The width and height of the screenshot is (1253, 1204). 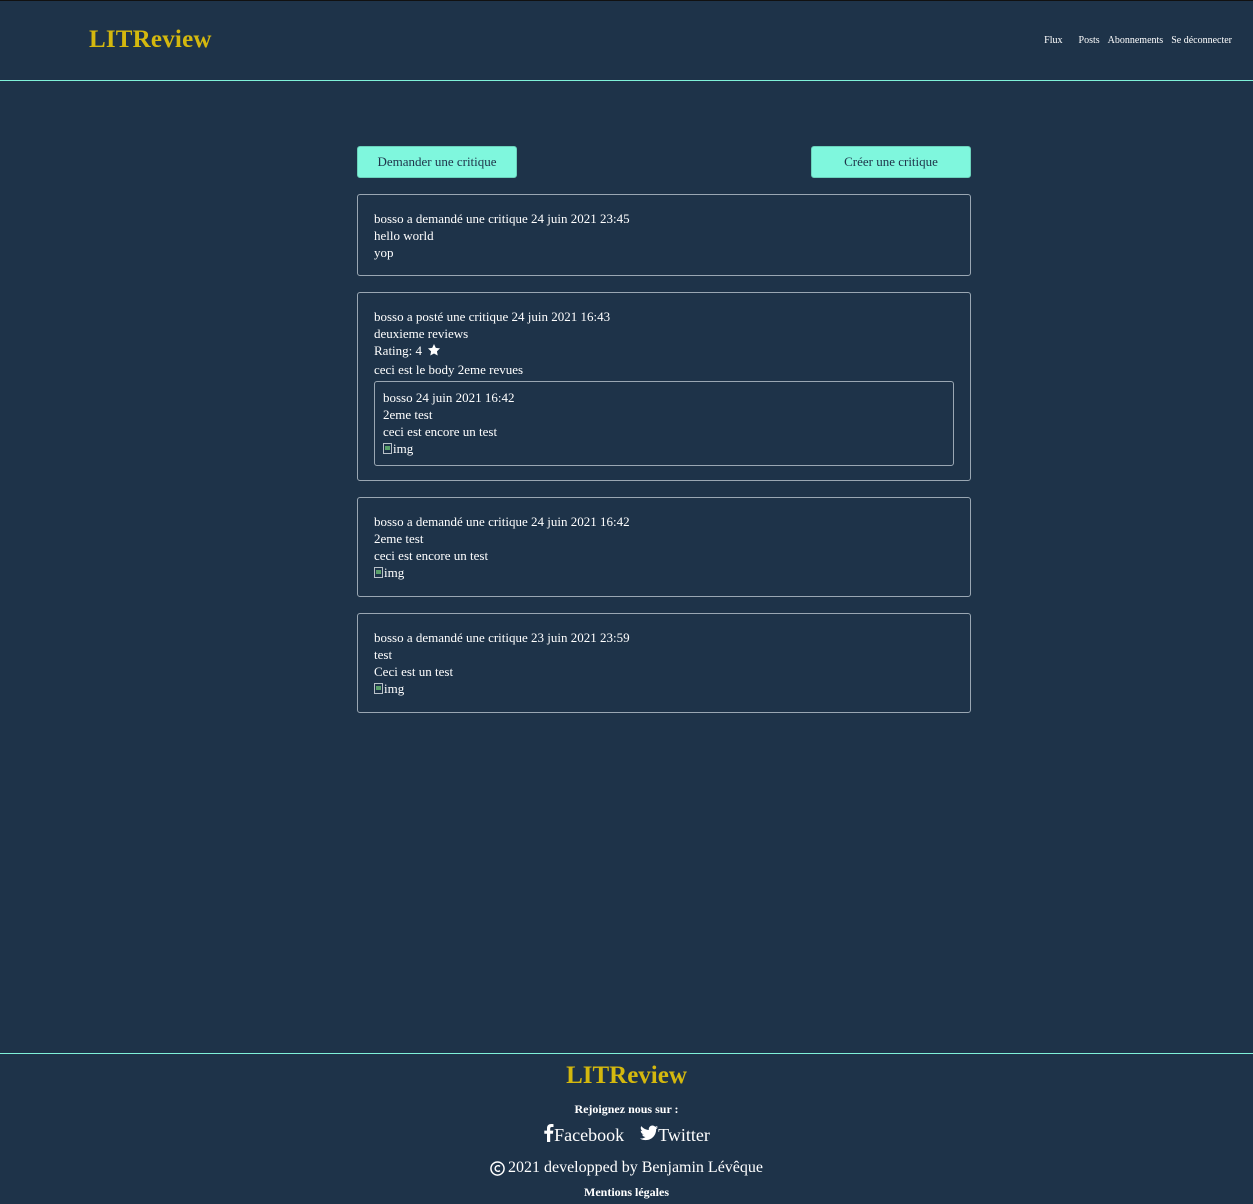 What do you see at coordinates (383, 654) in the screenshot?
I see `ticket-title: test` at bounding box center [383, 654].